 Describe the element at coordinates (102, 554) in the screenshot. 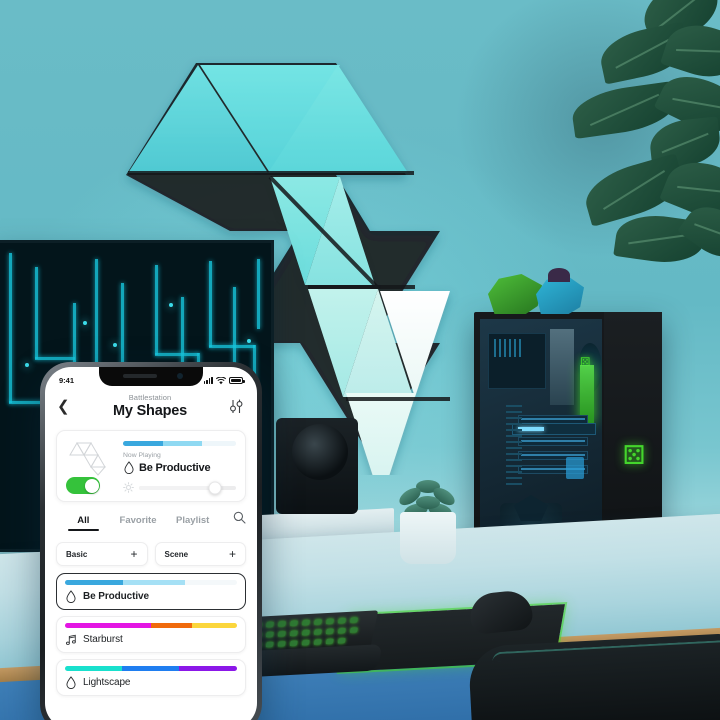

I see `basic-pill: Basic +` at that location.